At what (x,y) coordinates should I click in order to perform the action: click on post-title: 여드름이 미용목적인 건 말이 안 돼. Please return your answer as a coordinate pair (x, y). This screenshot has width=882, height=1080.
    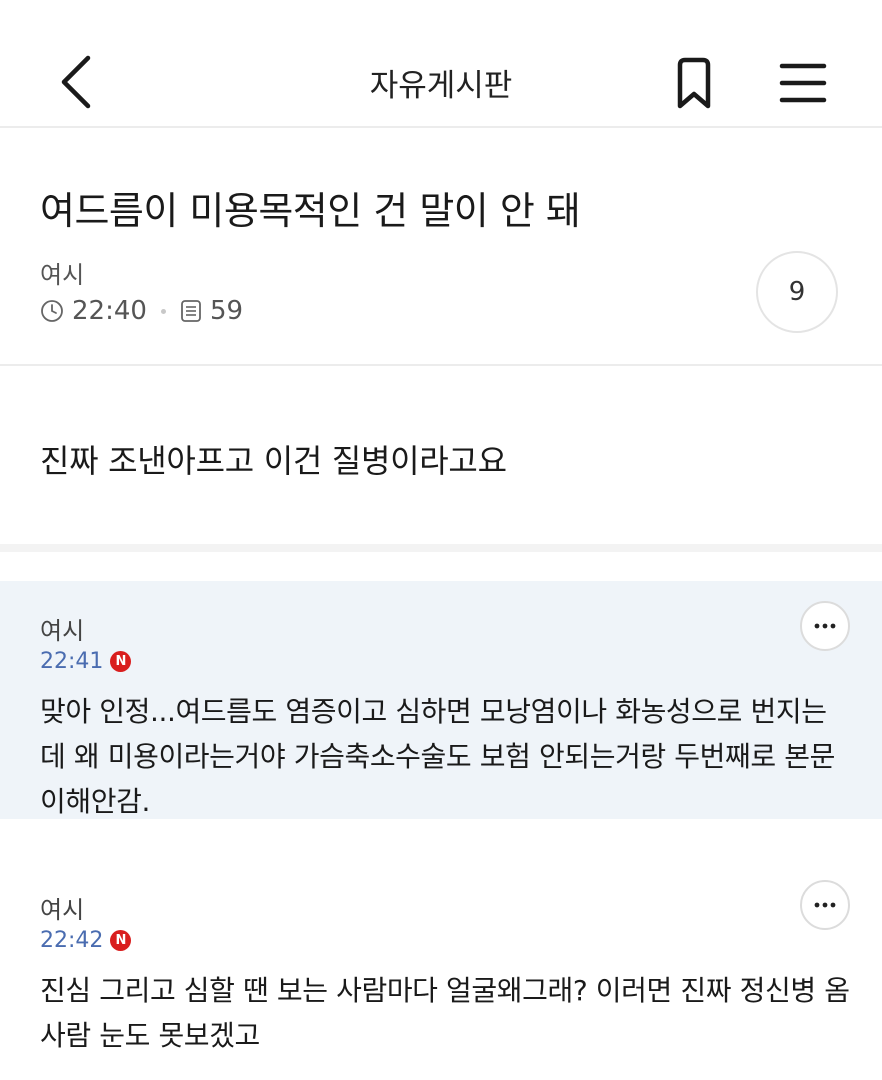
    Looking at the image, I should click on (310, 211).